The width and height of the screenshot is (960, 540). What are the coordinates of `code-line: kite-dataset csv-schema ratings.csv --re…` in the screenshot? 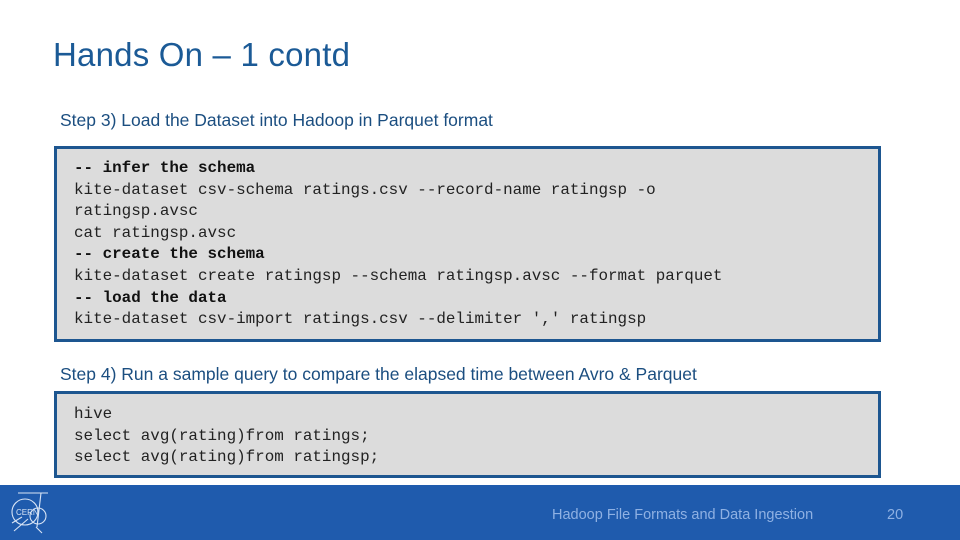 It's located at (365, 189).